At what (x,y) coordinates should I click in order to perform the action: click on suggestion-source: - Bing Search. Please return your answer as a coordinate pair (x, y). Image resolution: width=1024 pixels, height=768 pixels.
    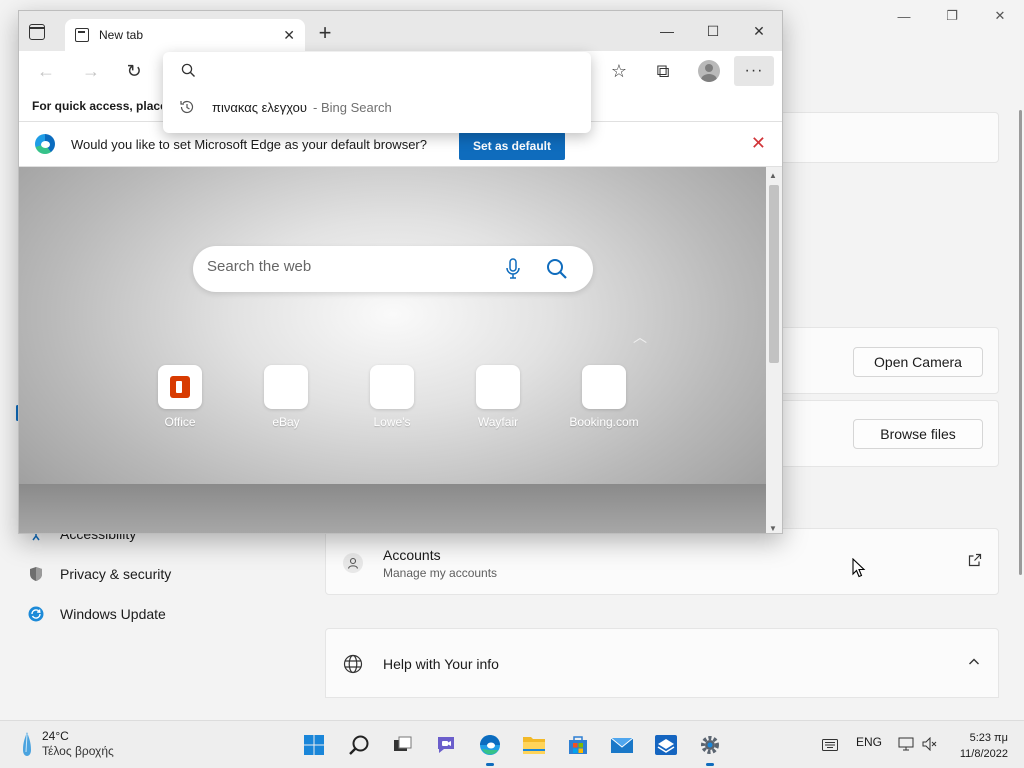
    Looking at the image, I should click on (352, 107).